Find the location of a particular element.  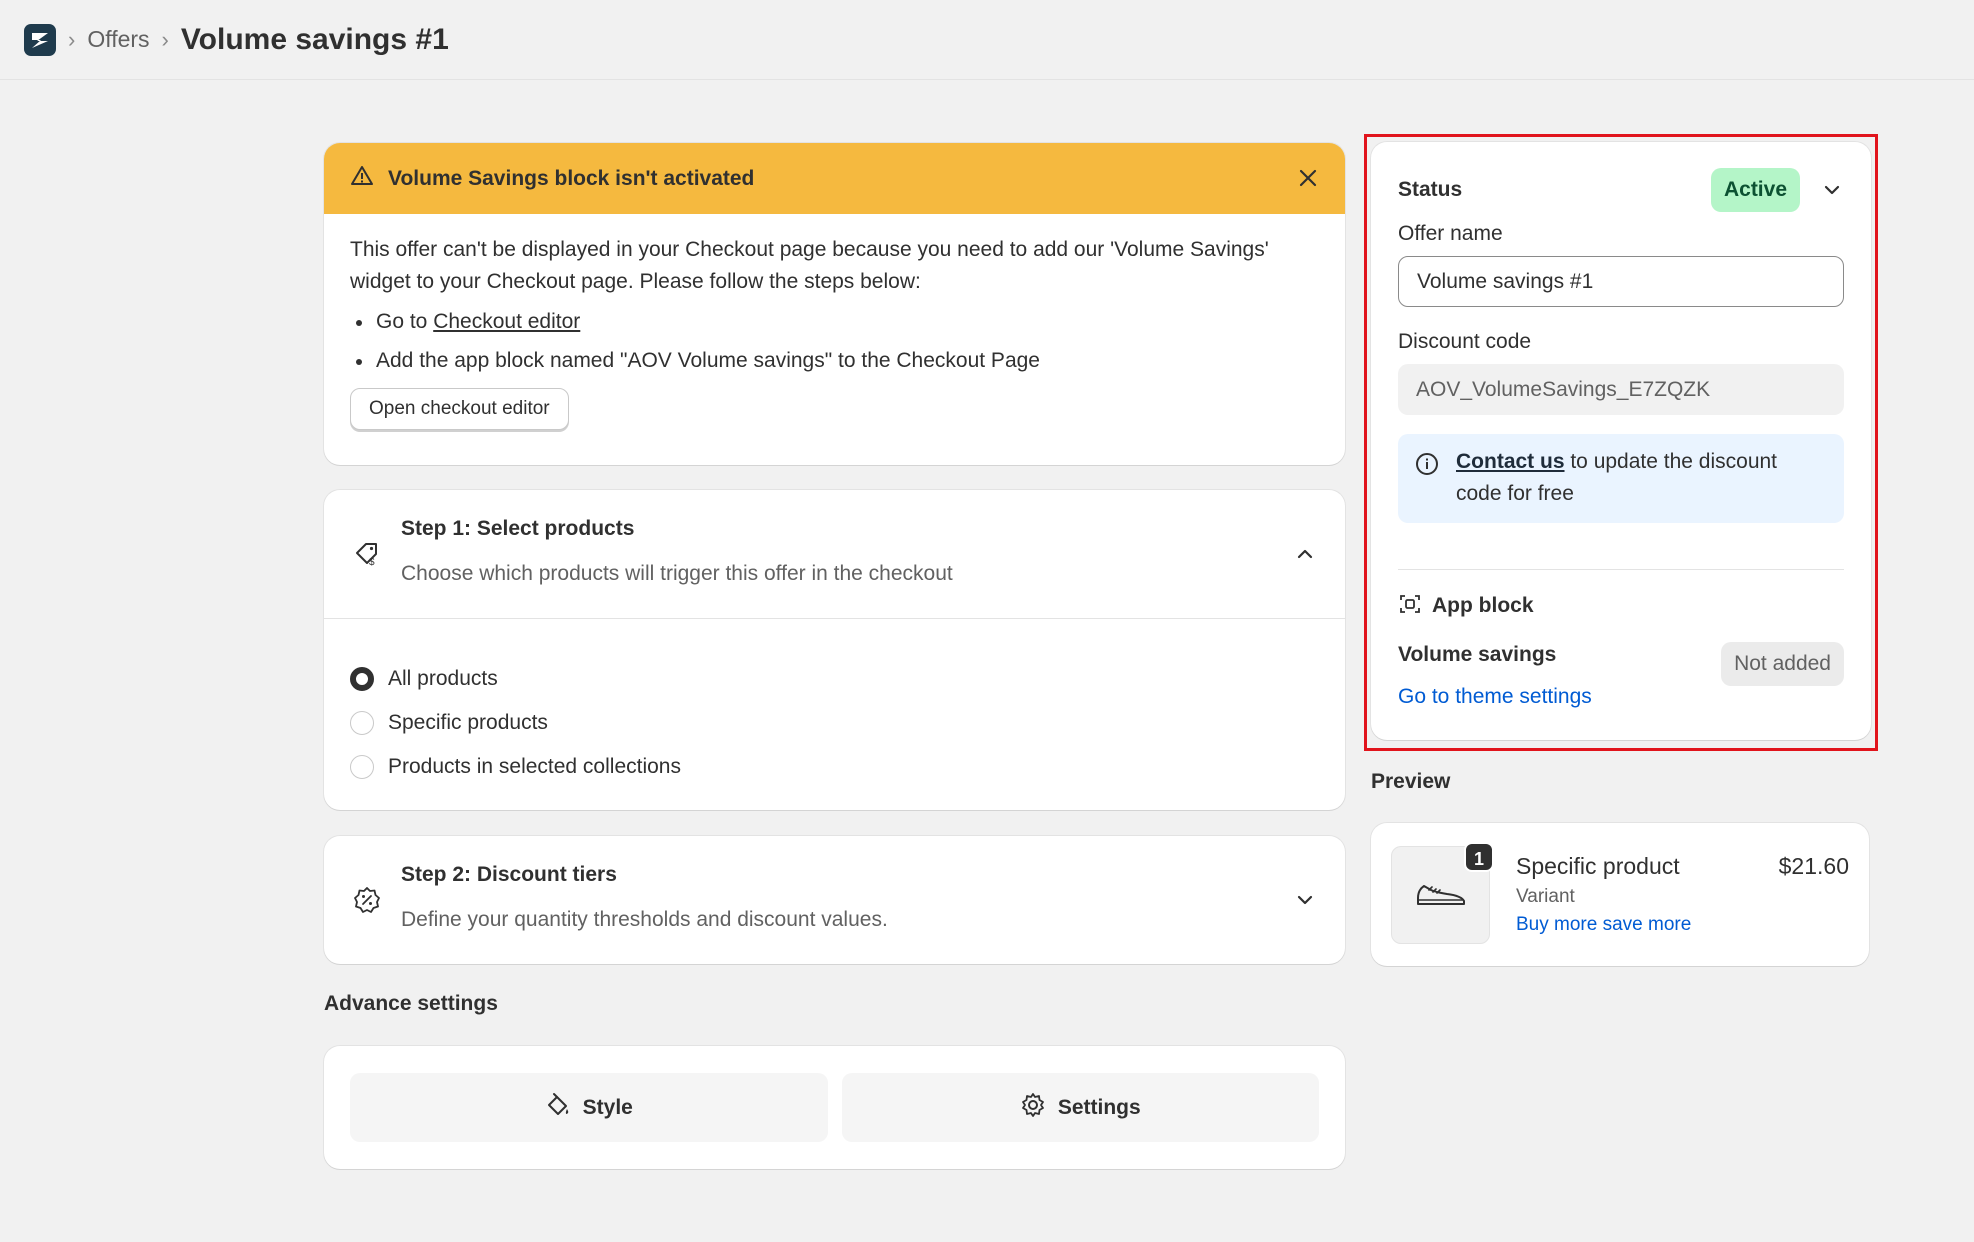

radio-label: All products is located at coordinates (443, 678).